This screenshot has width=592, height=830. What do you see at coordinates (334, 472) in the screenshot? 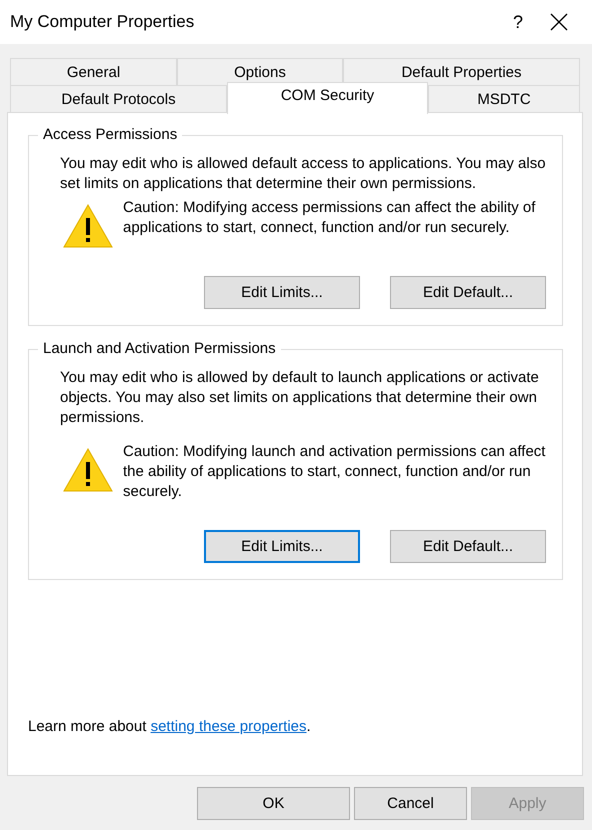
I see `caution-text: Caution: Modifying launch and activation permissions can affect the ability of applications to start, connect, function and/or run securely.` at bounding box center [334, 472].